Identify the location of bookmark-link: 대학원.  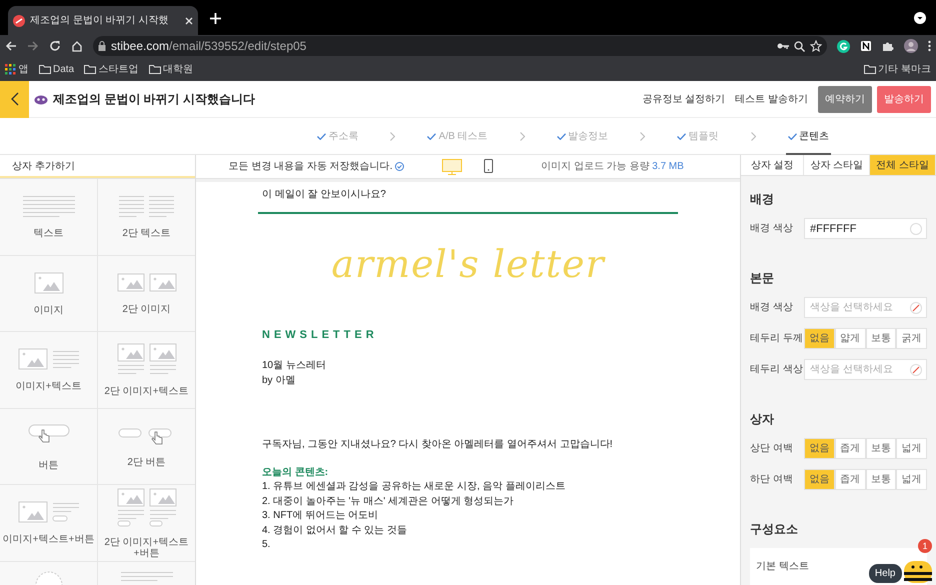
(178, 69).